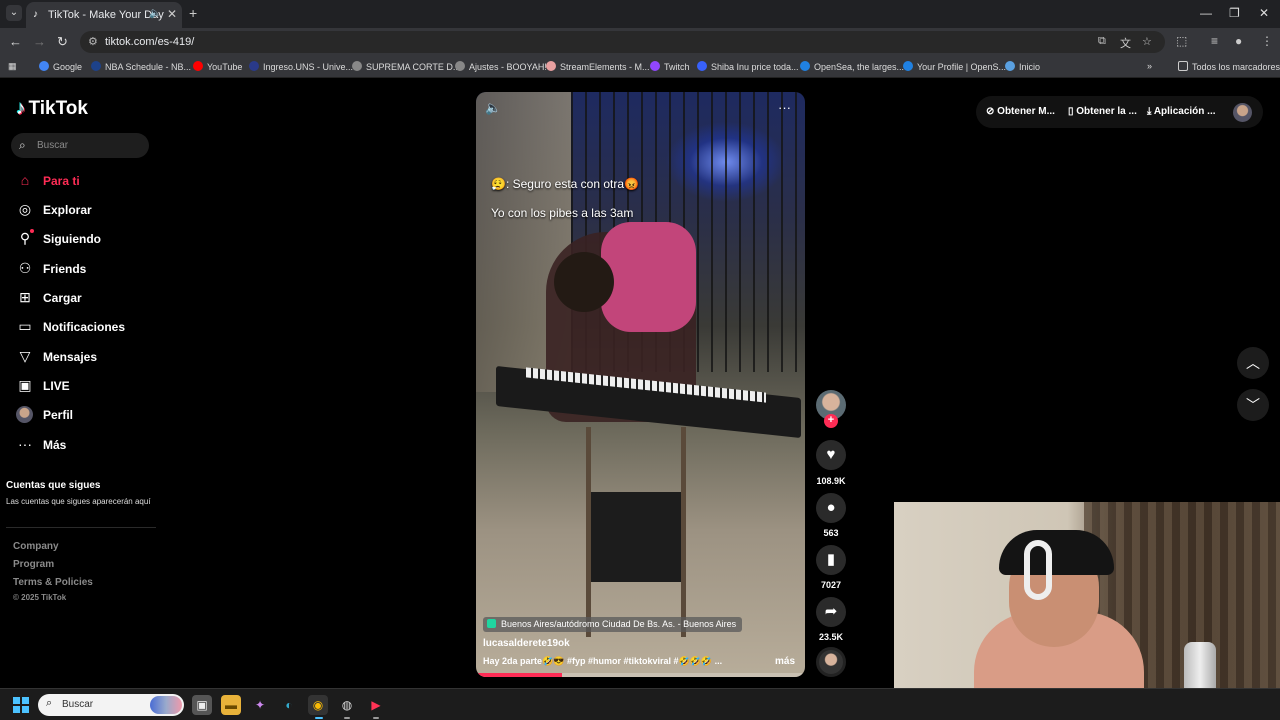  Describe the element at coordinates (1022, 66) in the screenshot. I see `bookmark-inicio: Inicio` at that location.